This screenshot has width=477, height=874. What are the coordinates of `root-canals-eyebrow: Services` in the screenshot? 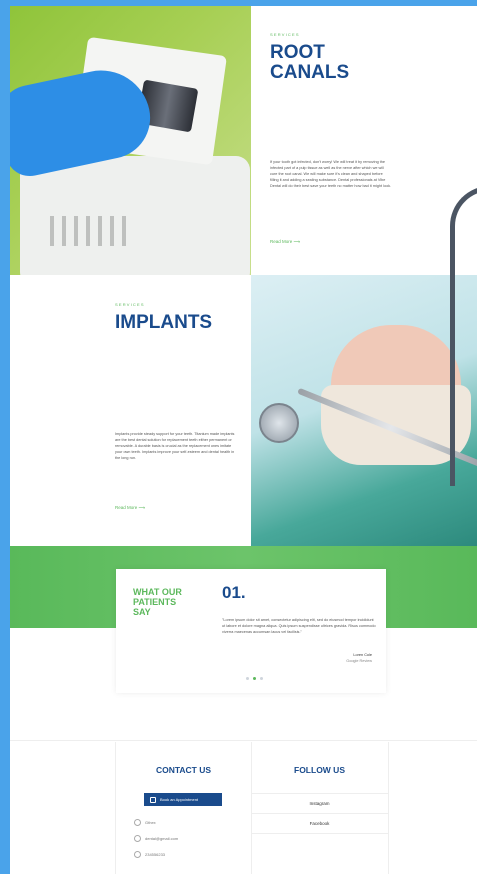 It's located at (285, 34).